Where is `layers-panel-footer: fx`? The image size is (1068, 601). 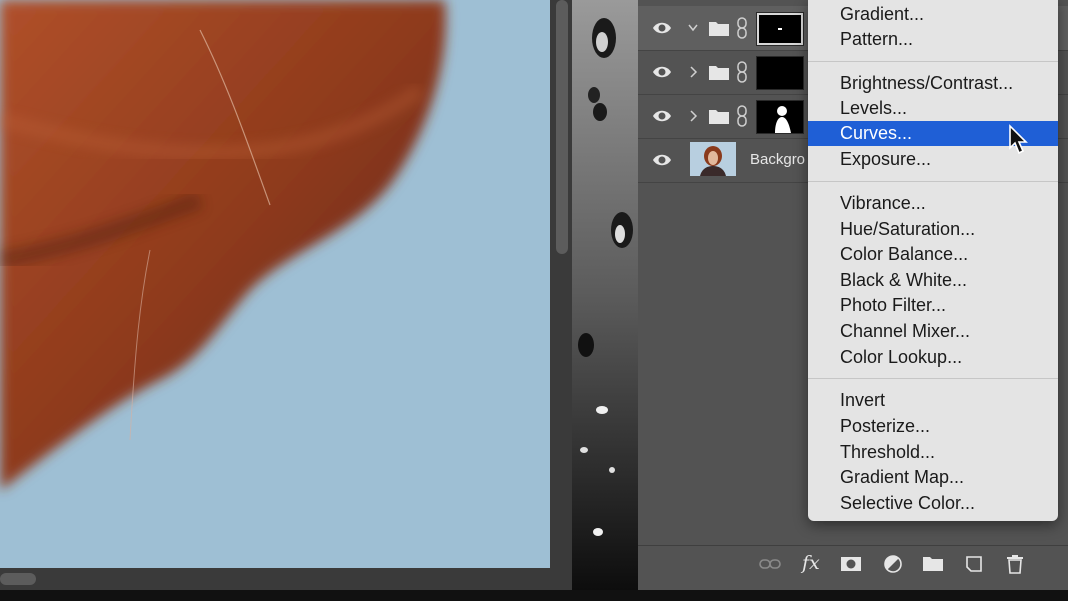
layers-panel-footer: fx is located at coordinates (853, 563).